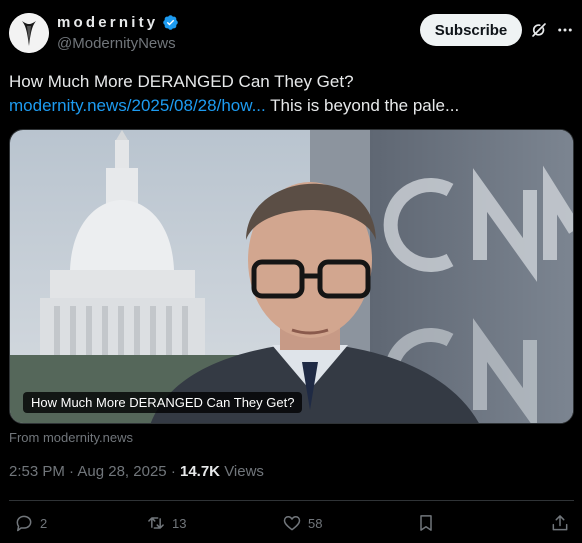  I want to click on divider, so click(291, 500).